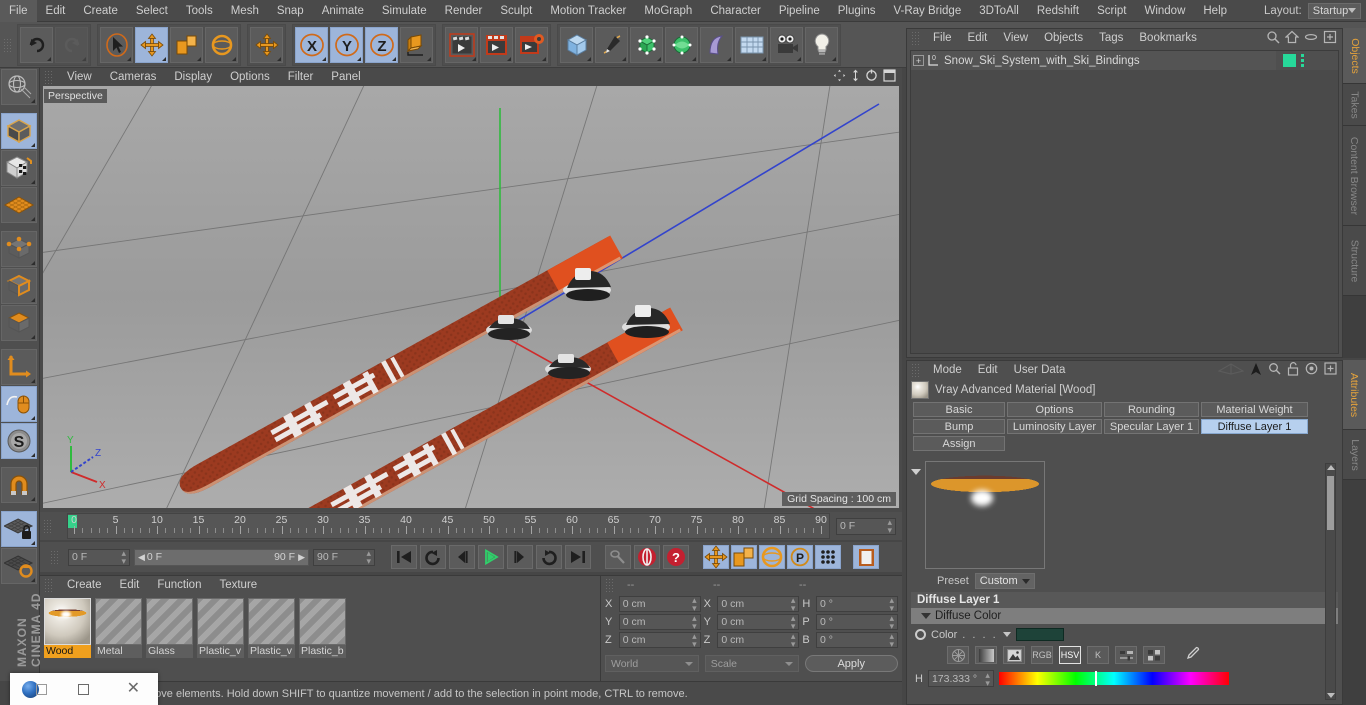 The image size is (1366, 705). What do you see at coordinates (266, 44) in the screenshot?
I see `world-axis-button` at bounding box center [266, 44].